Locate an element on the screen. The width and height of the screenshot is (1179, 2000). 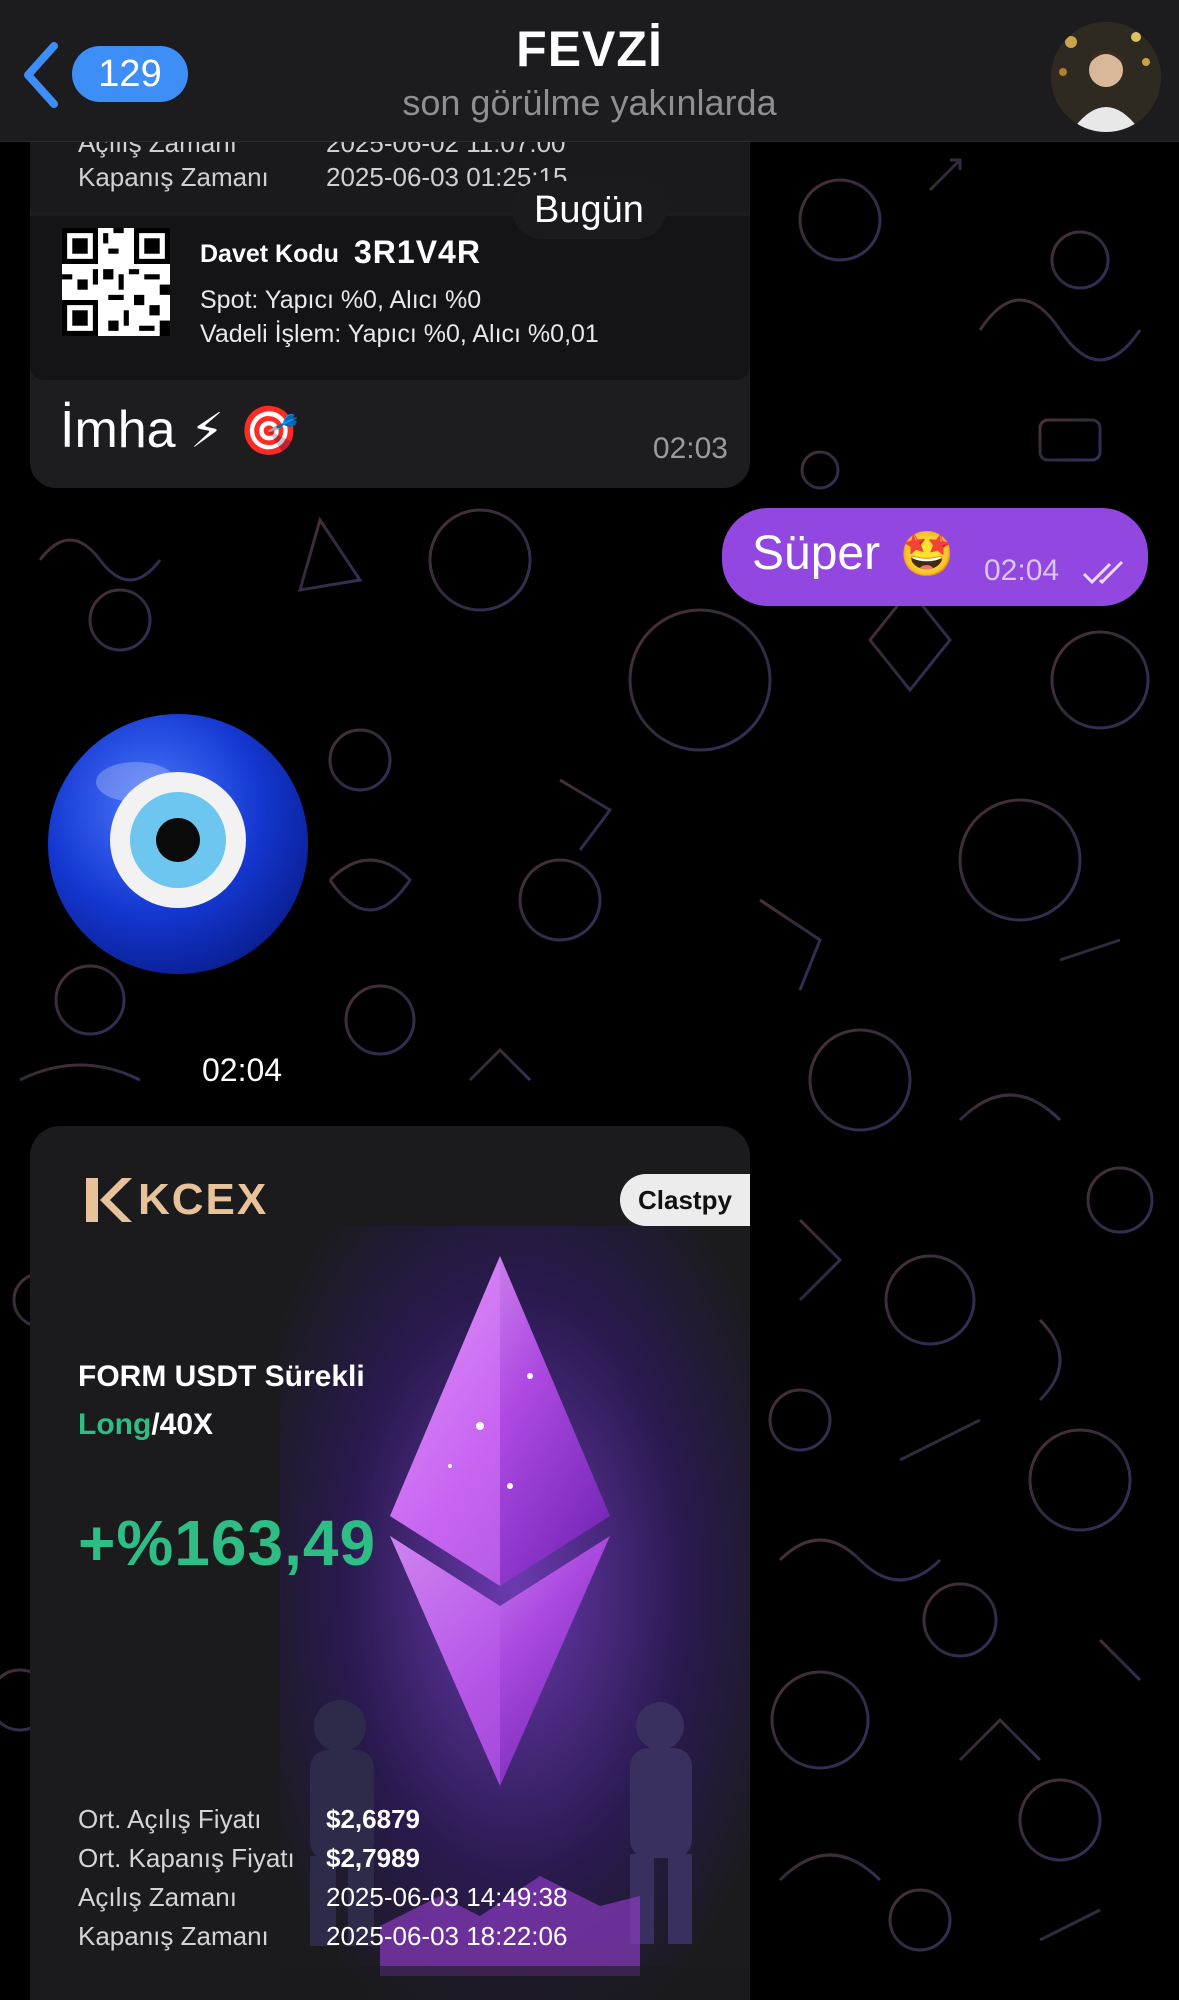
avatar-image is located at coordinates (1106, 77).